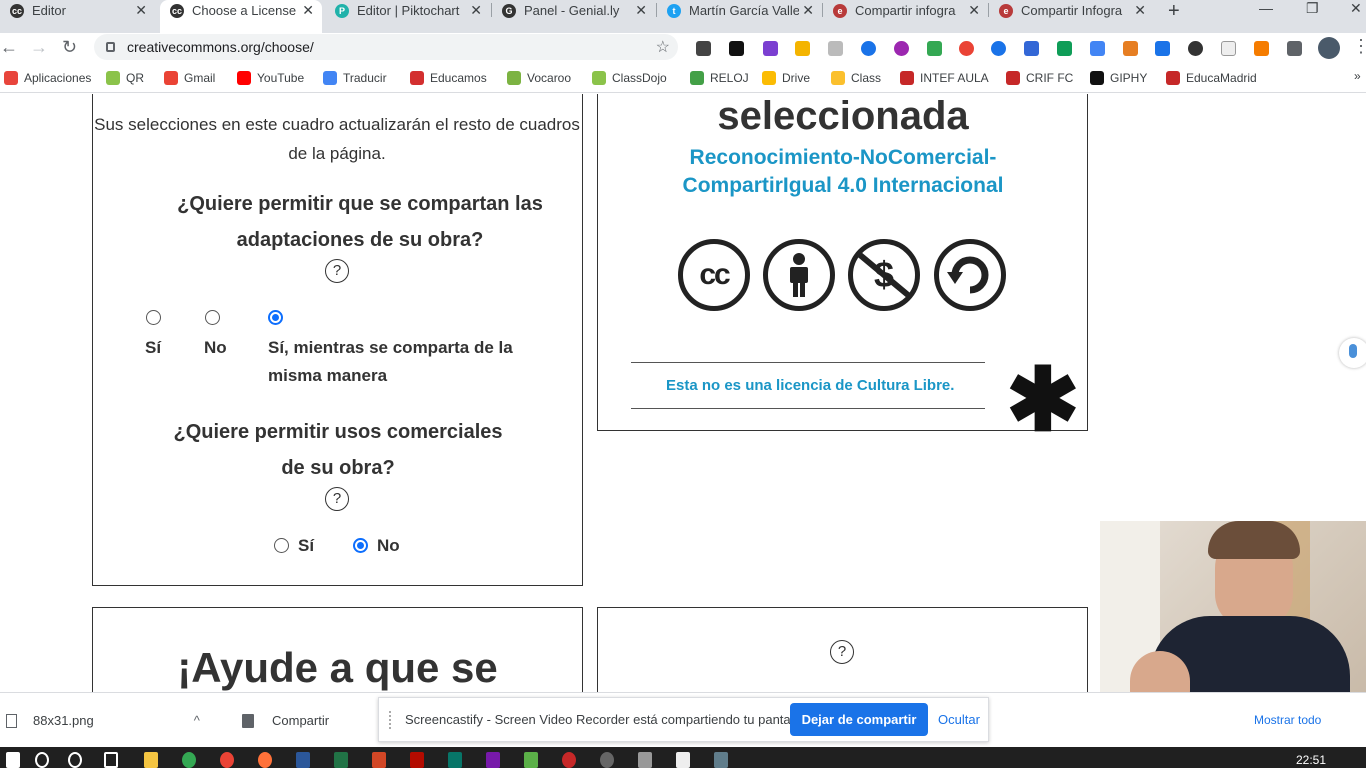  Describe the element at coordinates (944, 78) in the screenshot. I see `bookmark-intef-aula: INTEF AULA` at that location.